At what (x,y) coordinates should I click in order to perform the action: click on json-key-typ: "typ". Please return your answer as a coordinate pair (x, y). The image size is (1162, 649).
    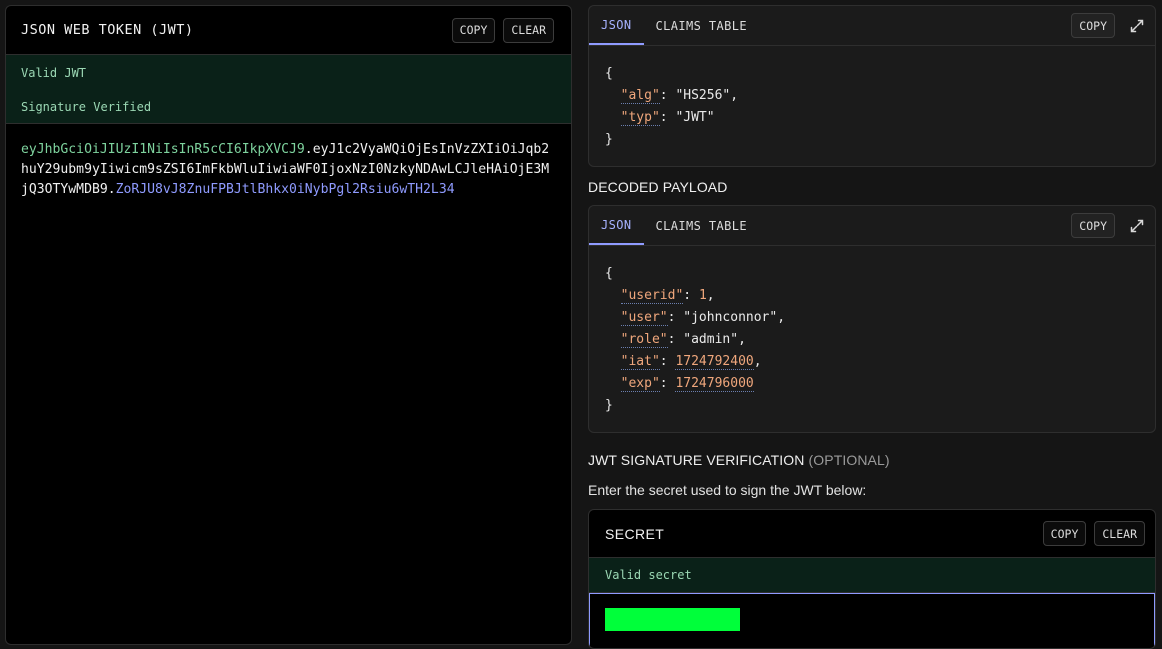
    Looking at the image, I should click on (640, 118).